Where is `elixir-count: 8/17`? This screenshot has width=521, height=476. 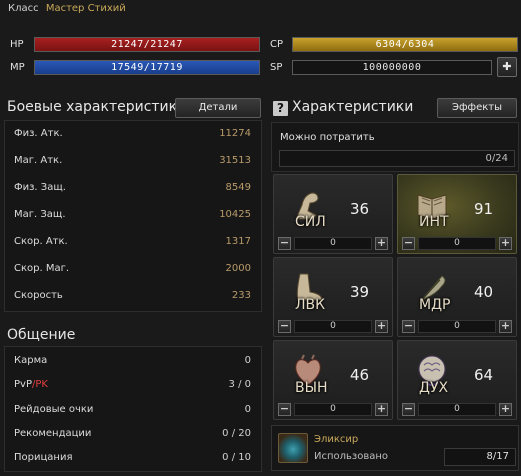 elixir-count: 8/17 is located at coordinates (480, 457).